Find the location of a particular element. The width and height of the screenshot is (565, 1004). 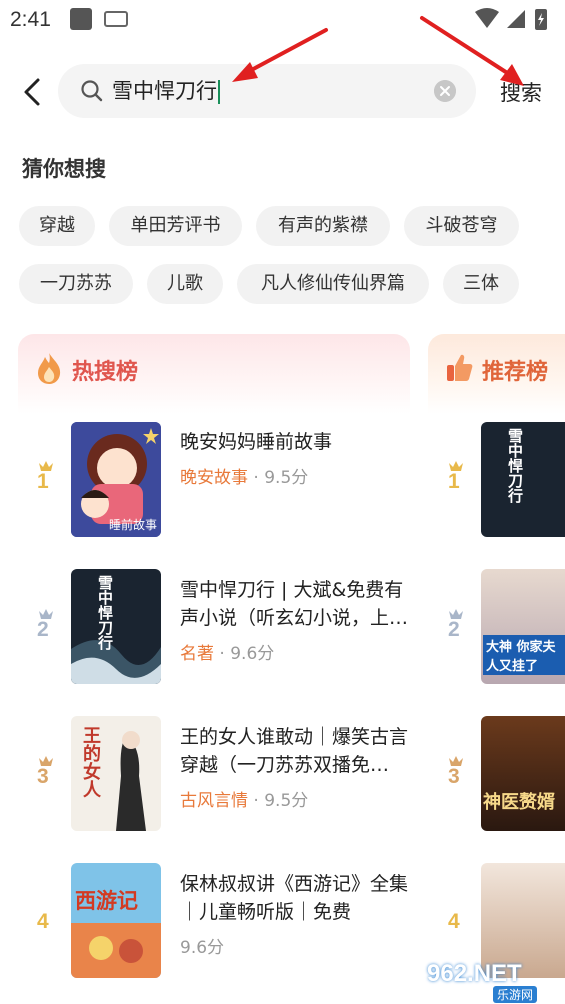

book-title: 晚安妈妈睡前故事 is located at coordinates (296, 442).